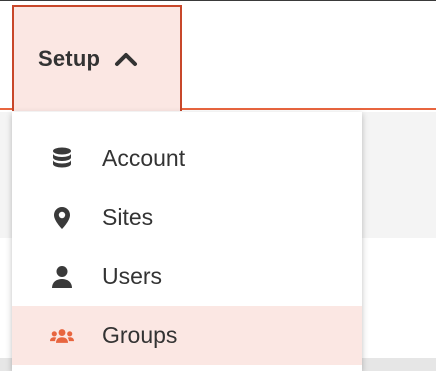  What do you see at coordinates (62, 218) in the screenshot?
I see `map-pin-icon` at bounding box center [62, 218].